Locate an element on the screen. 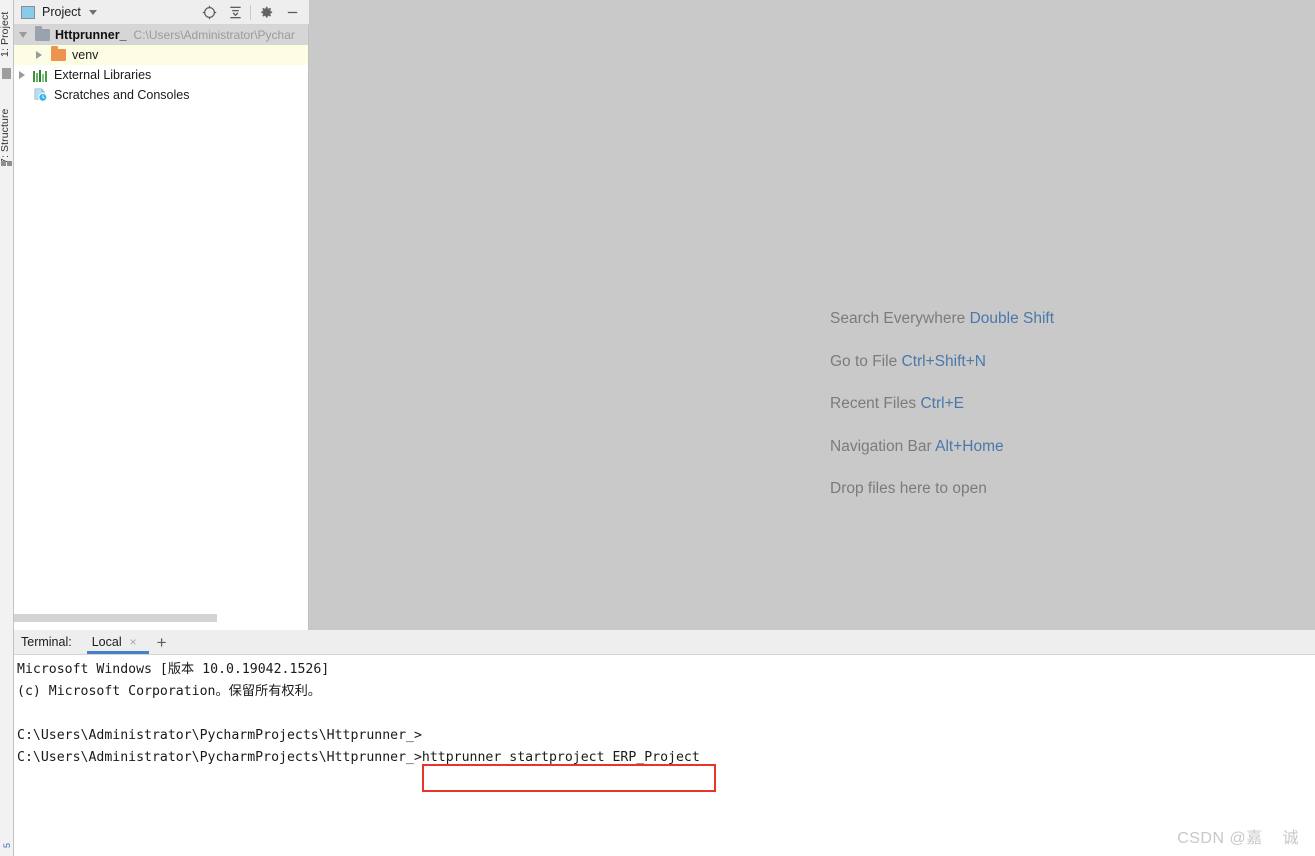 This screenshot has height=856, width=1315. hint-row: Search Everywhere Double Shift is located at coordinates (942, 319).